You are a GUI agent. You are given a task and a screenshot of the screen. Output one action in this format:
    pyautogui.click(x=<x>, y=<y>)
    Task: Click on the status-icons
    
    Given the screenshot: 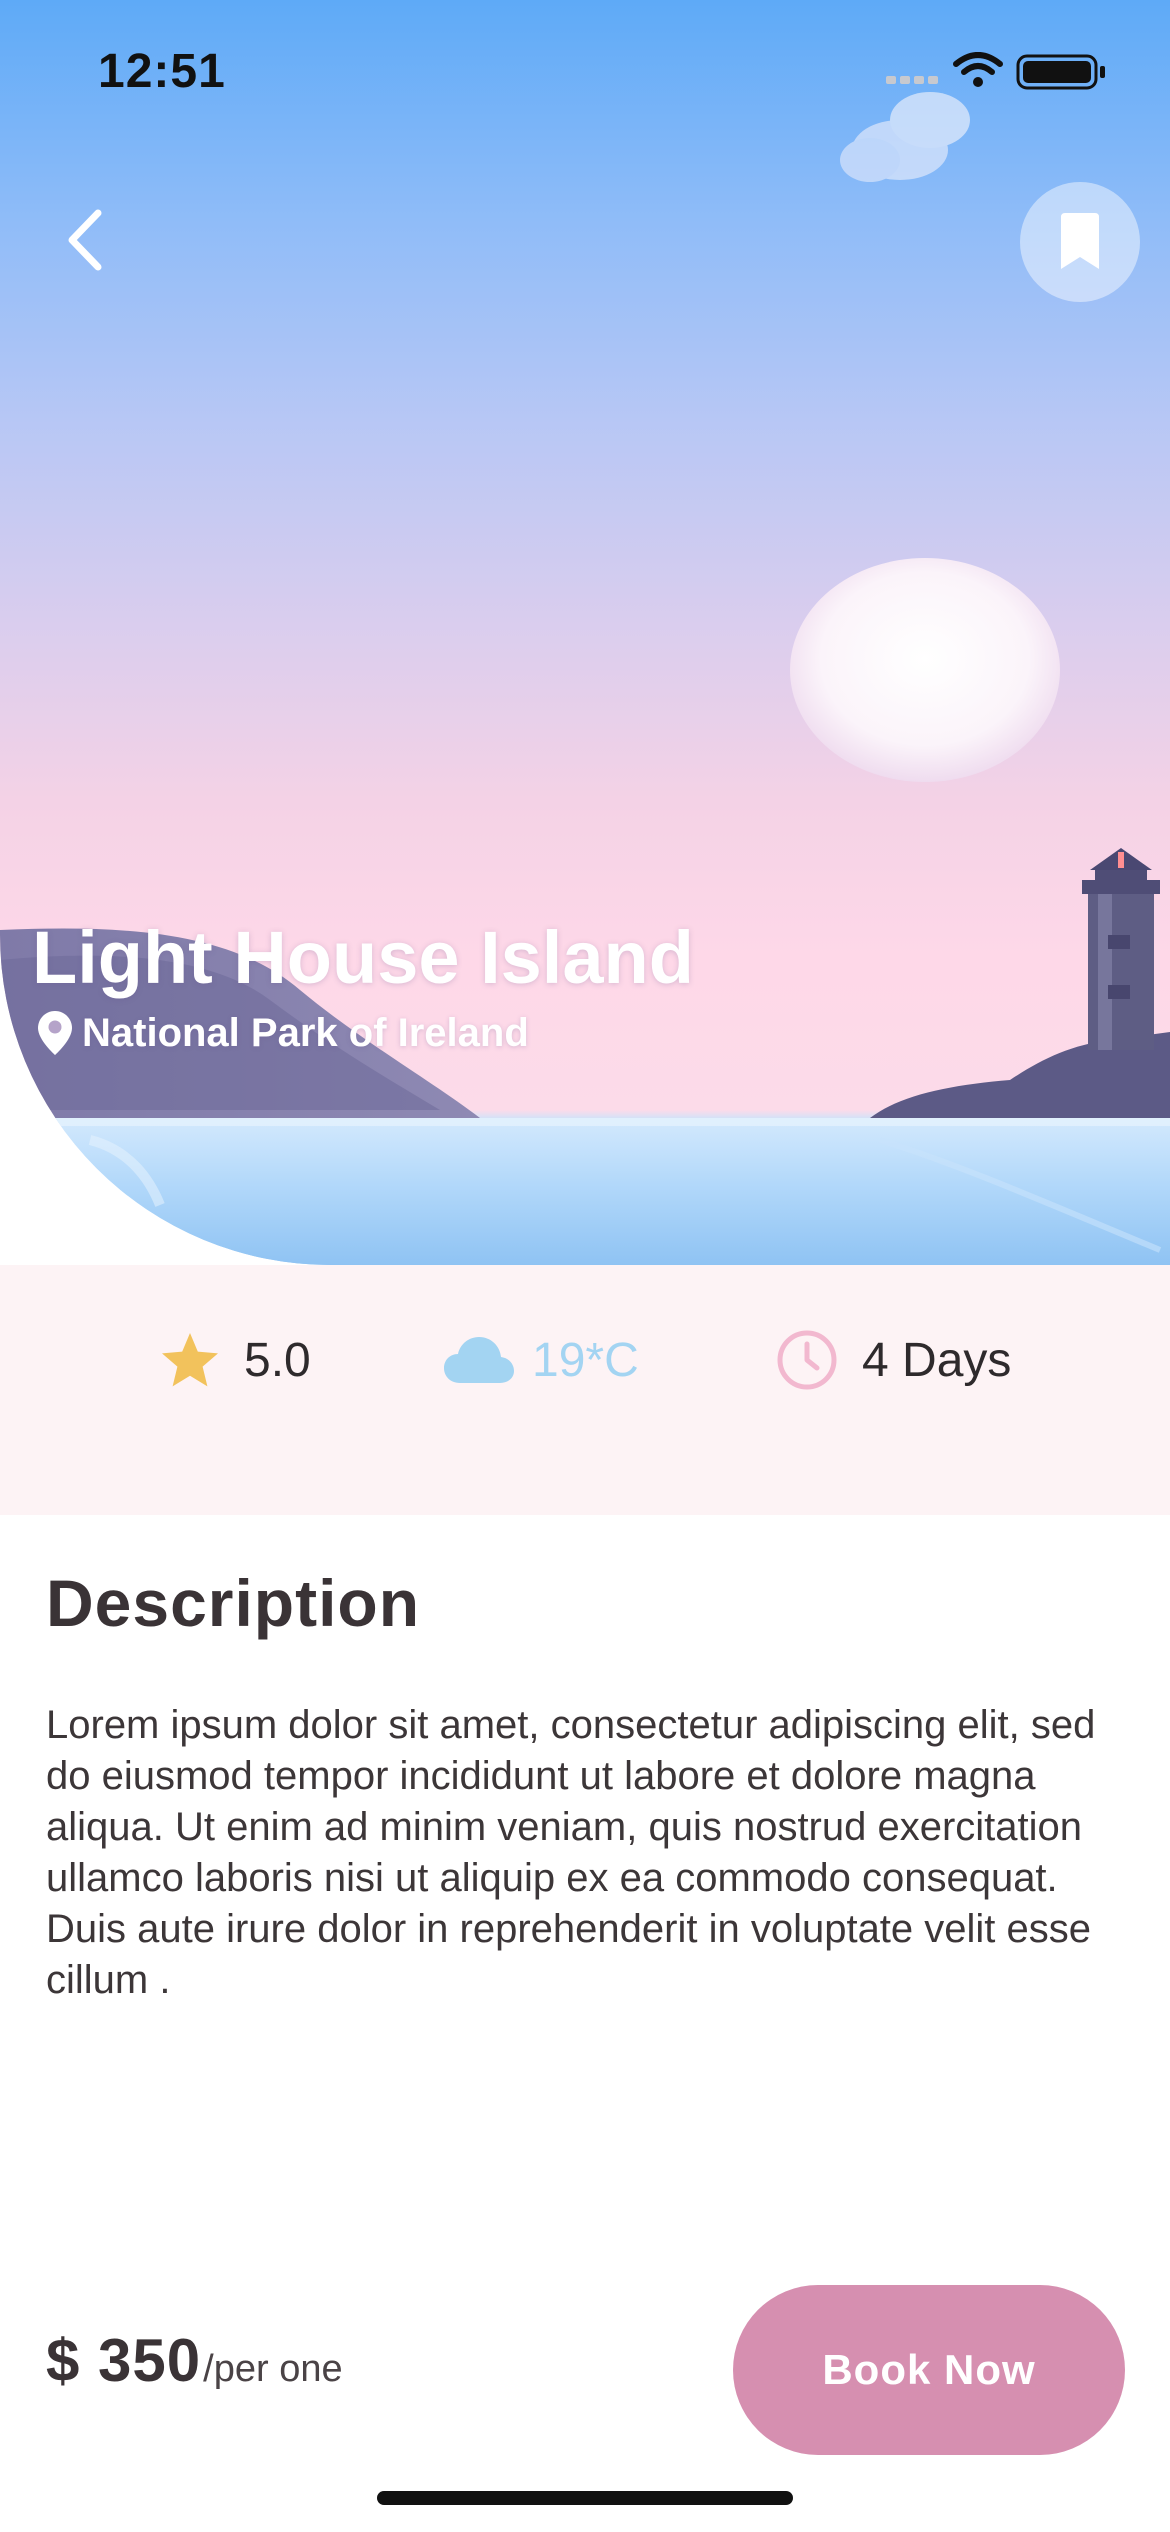 What is the action you would take?
    pyautogui.click(x=995, y=71)
    